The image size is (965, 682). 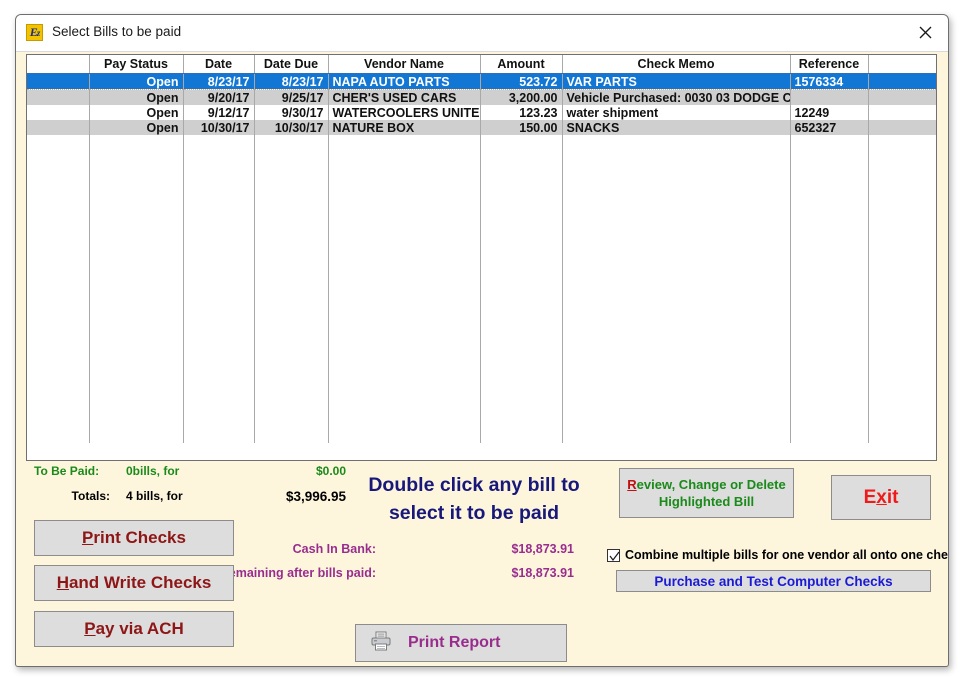 I want to click on cell-vendor: WATERCOOLERS UNITED, so click(x=404, y=112).